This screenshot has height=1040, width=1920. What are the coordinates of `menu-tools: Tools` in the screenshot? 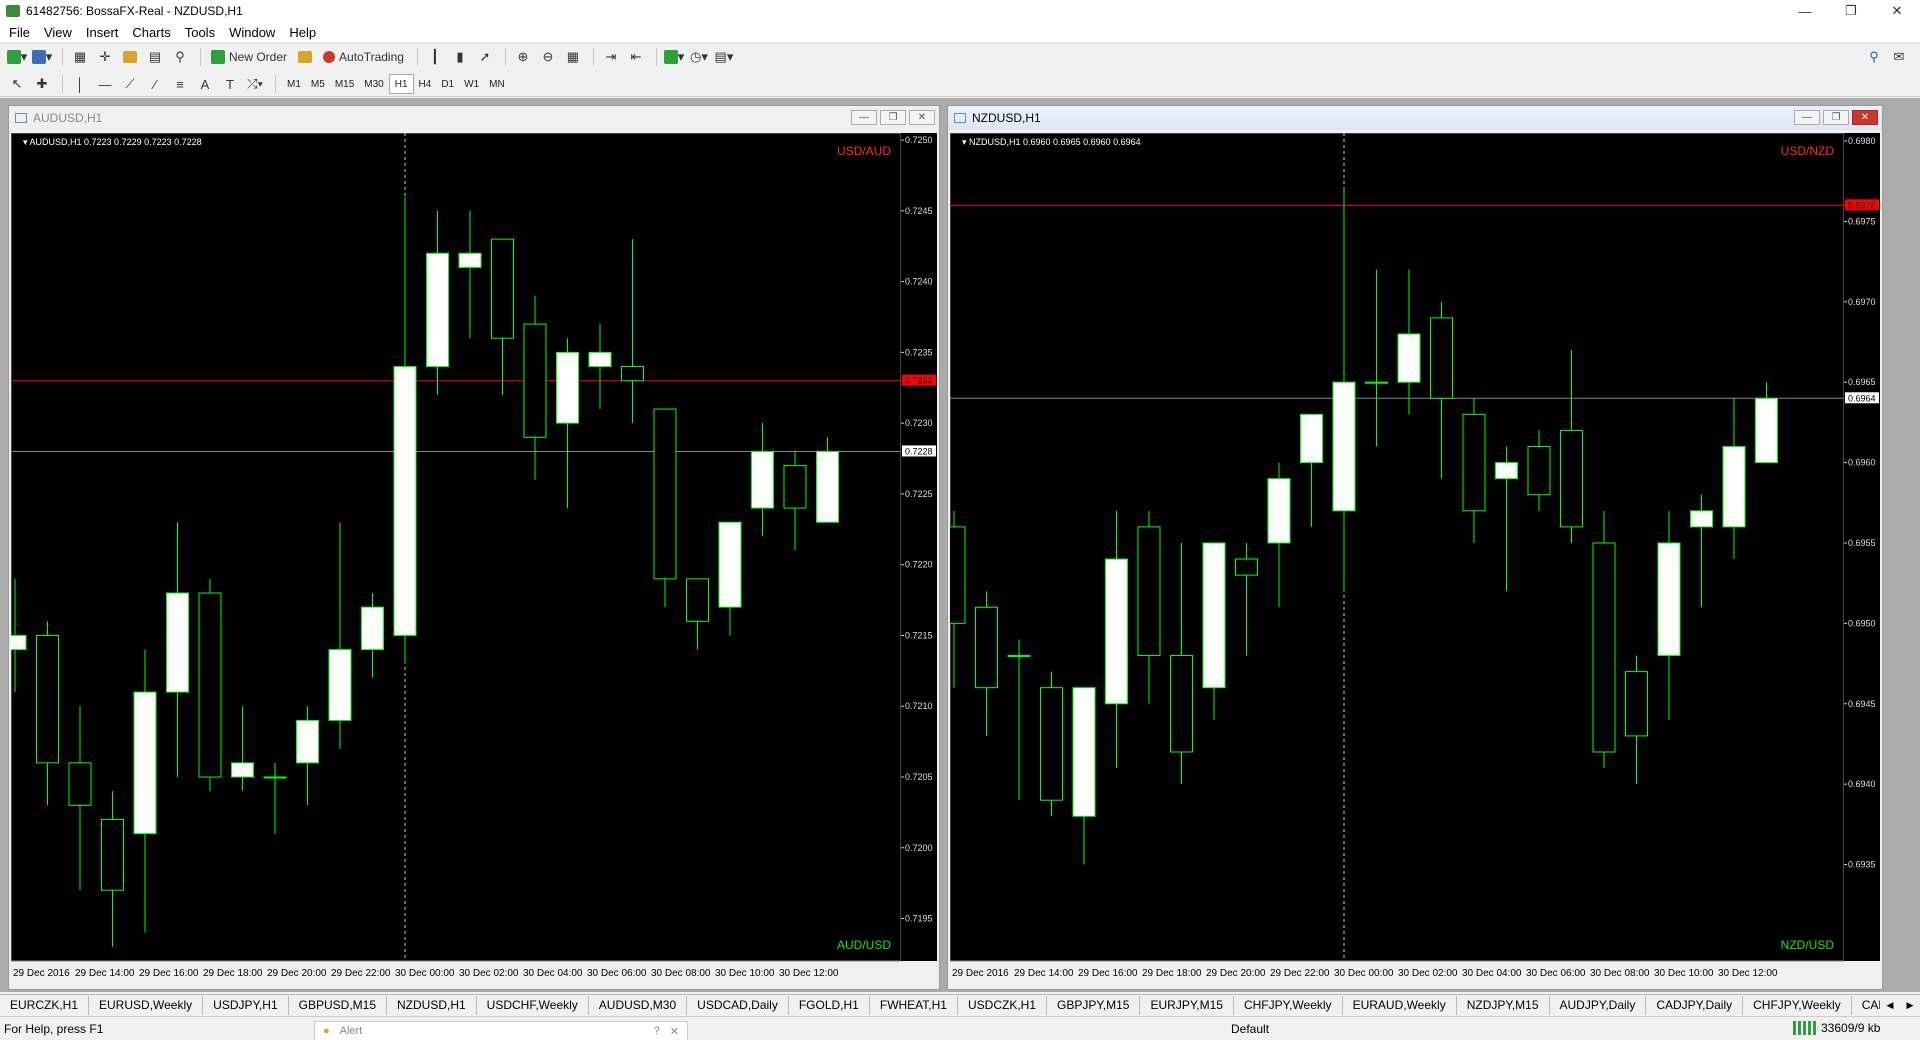 It's located at (200, 32).